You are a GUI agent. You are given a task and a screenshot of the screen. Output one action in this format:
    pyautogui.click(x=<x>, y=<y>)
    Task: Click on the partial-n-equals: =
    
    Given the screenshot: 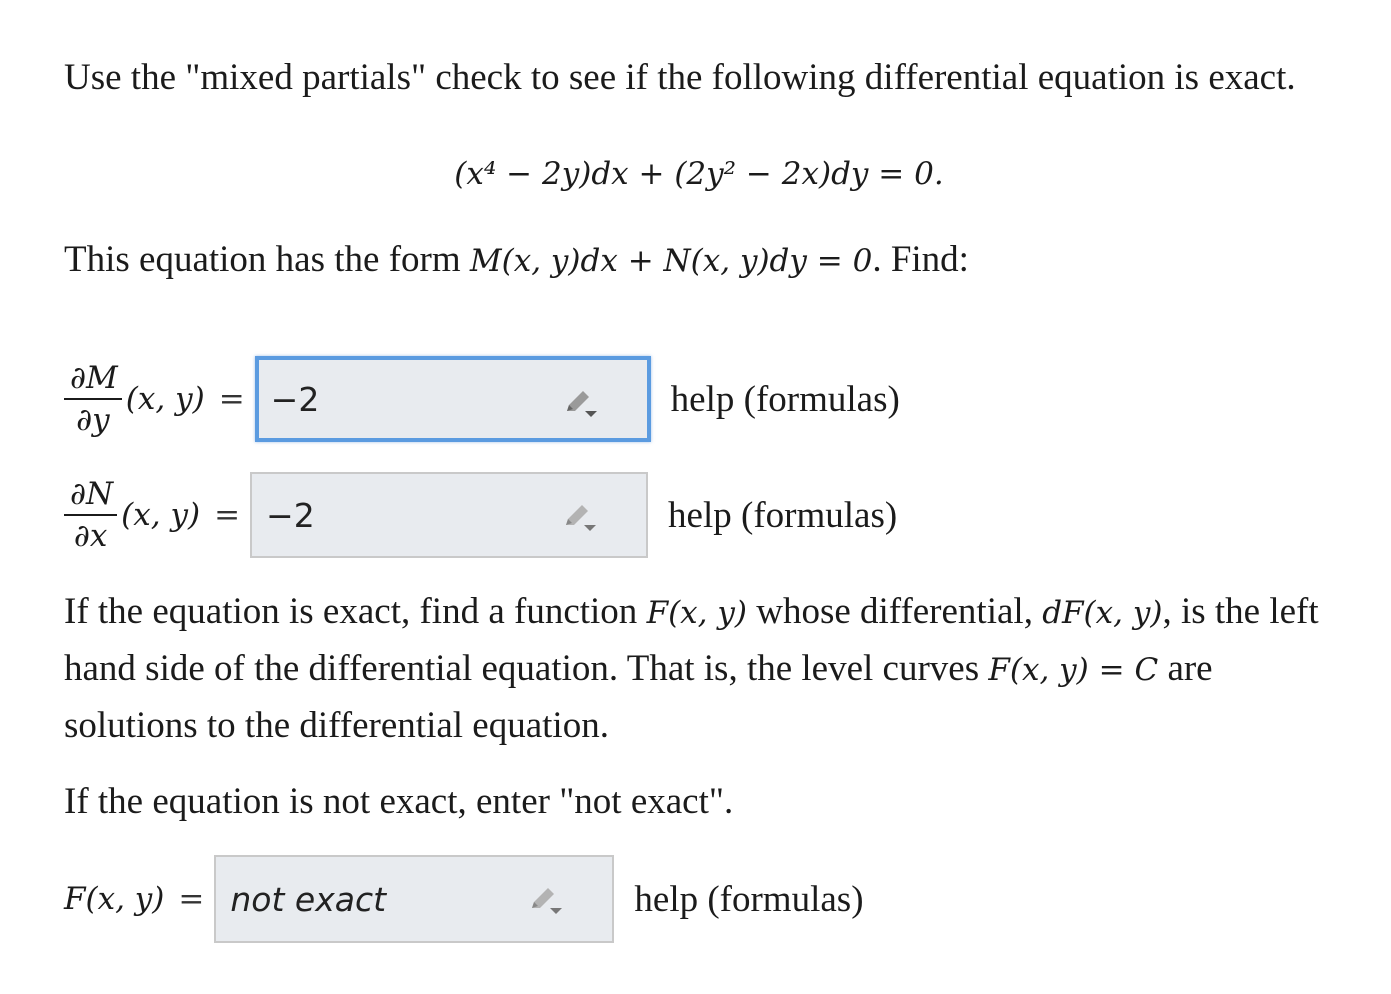 What is the action you would take?
    pyautogui.click(x=227, y=515)
    